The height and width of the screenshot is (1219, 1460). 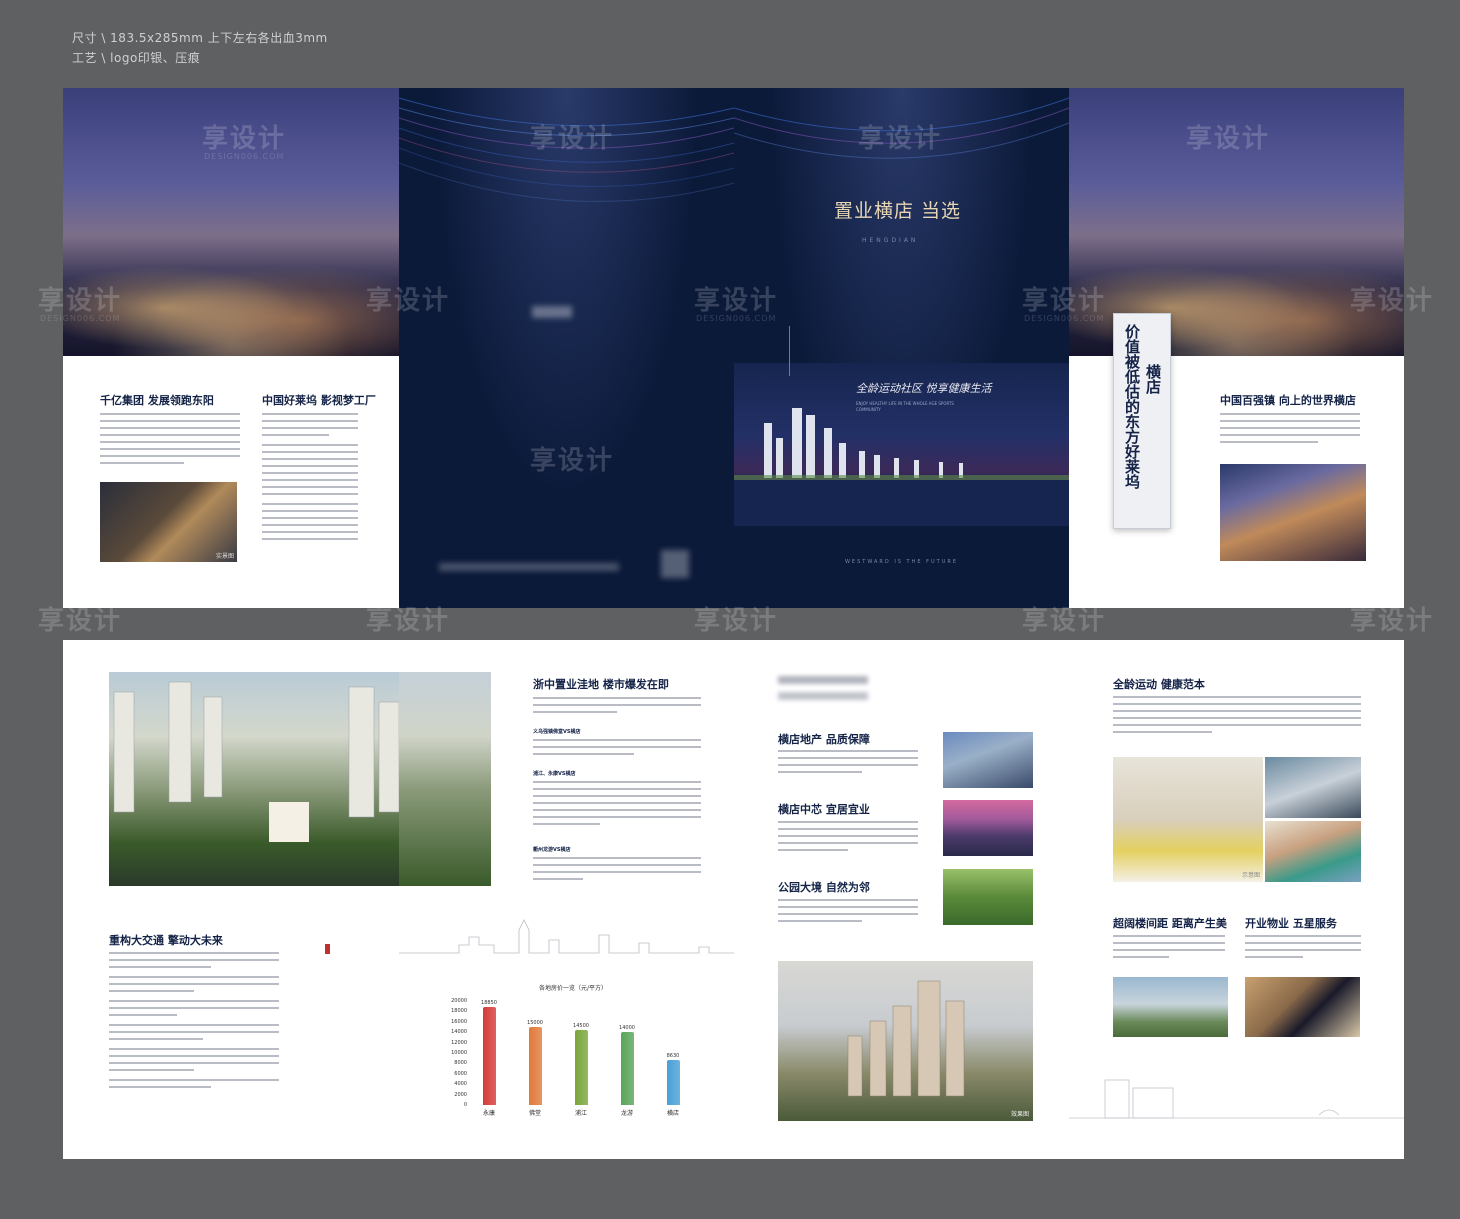 I want to click on page5-body-text, so click(x=194, y=1022).